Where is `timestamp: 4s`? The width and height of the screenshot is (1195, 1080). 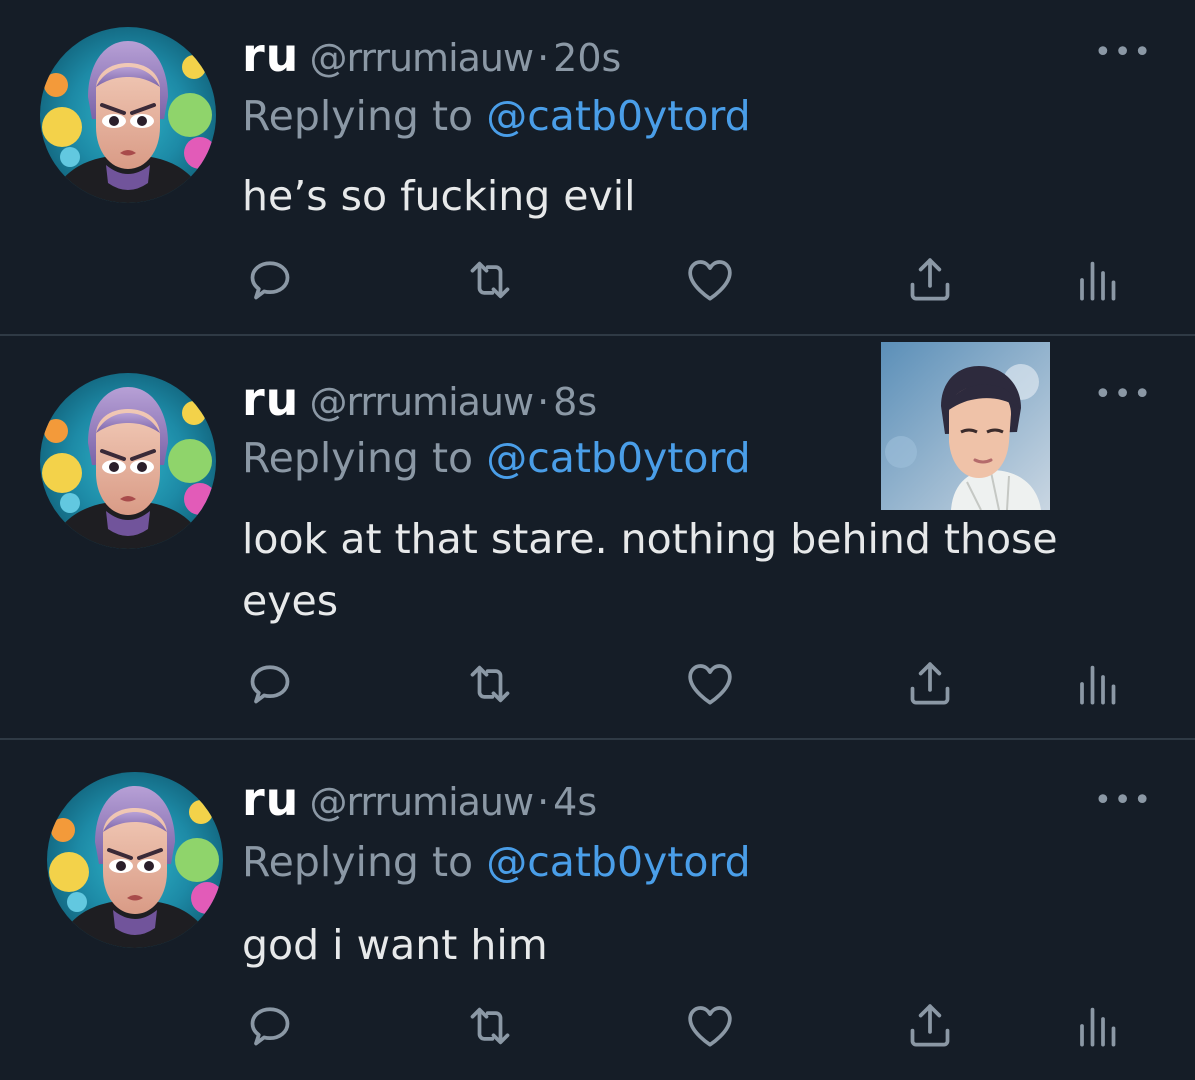 timestamp: 4s is located at coordinates (575, 802).